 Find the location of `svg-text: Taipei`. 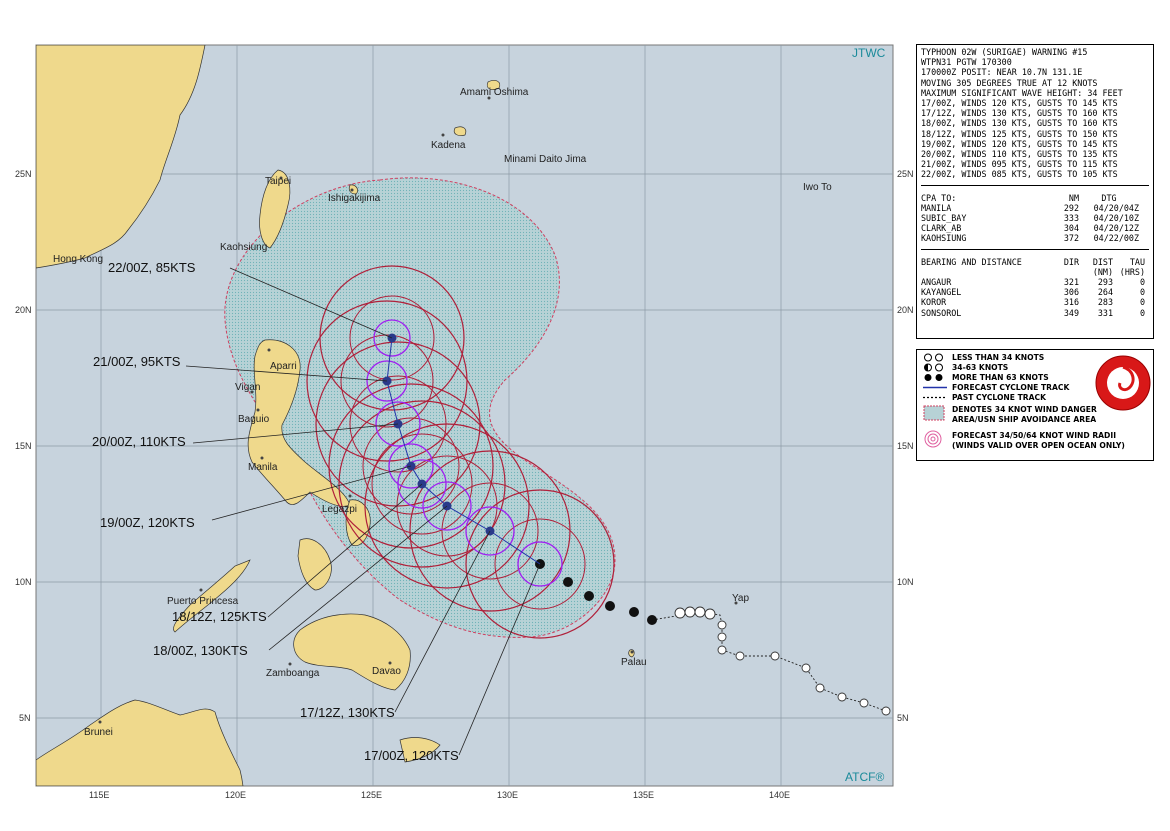

svg-text: Taipei is located at coordinates (278, 181).